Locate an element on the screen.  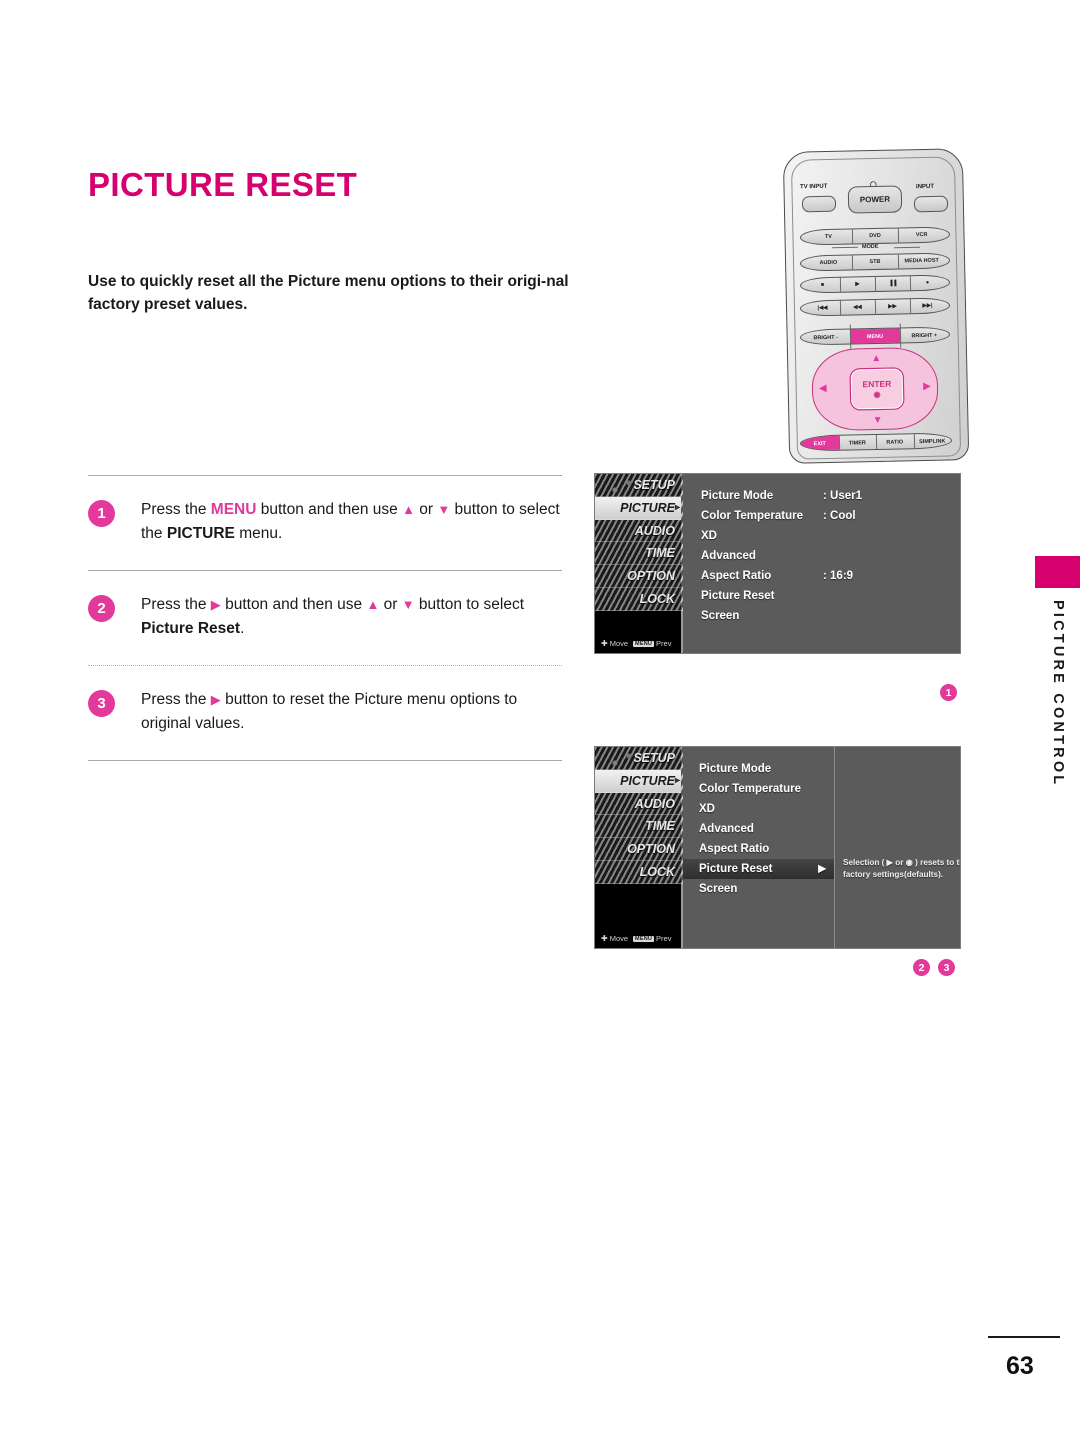
skip-forward-icon: ▶▶| is located at coordinates (927, 306).